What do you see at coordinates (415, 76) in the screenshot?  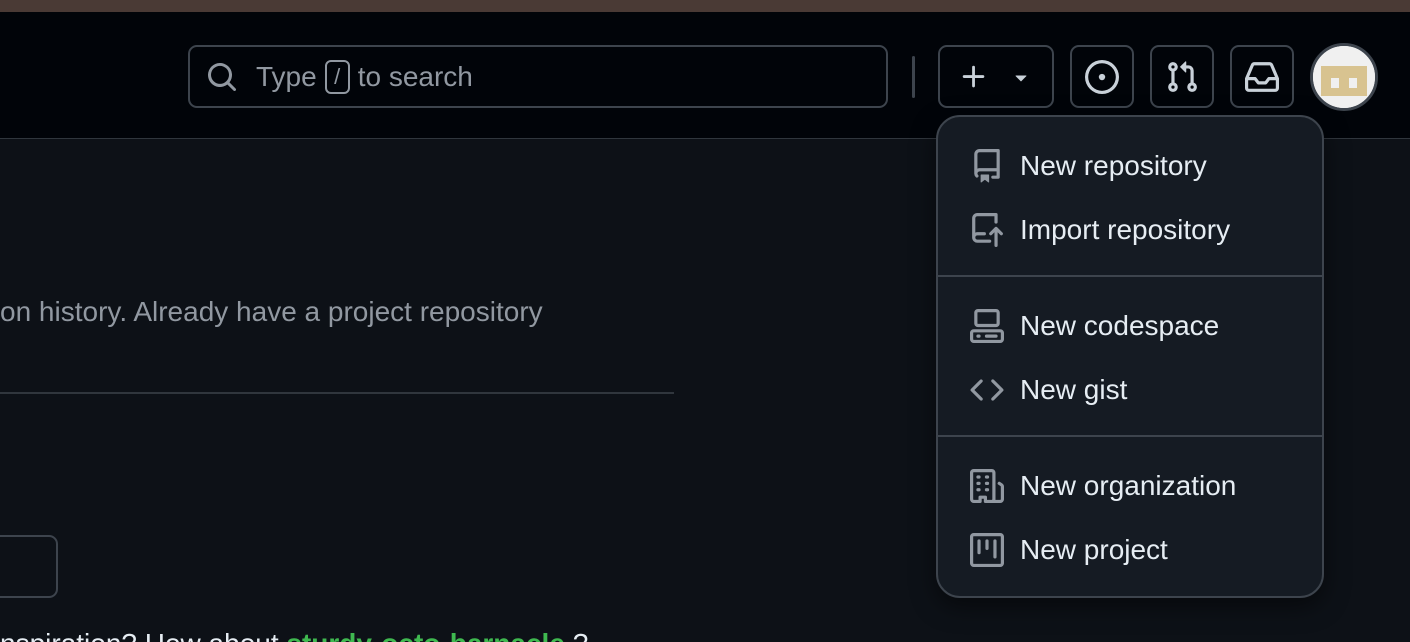 I see `search-text-after: to search` at bounding box center [415, 76].